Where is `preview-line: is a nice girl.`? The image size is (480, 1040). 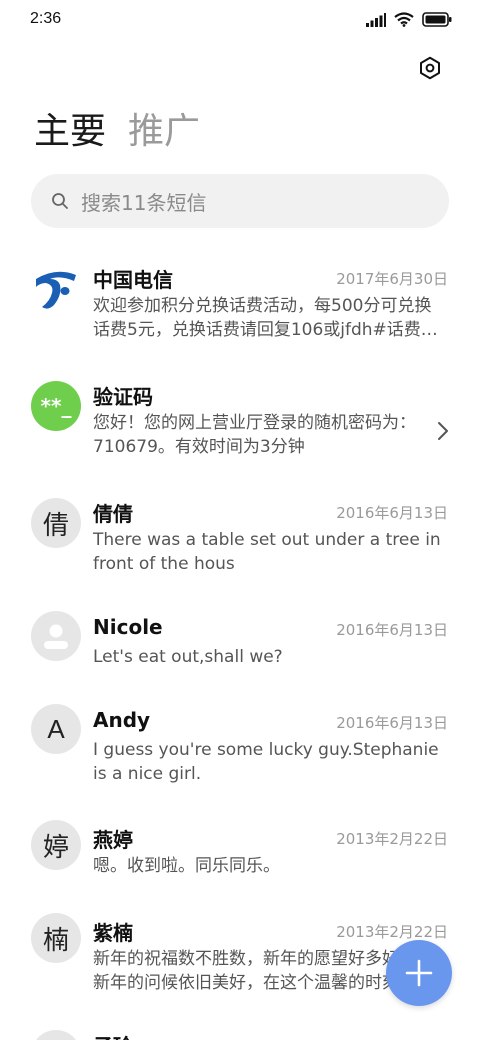
preview-line: is a nice girl. is located at coordinates (147, 774).